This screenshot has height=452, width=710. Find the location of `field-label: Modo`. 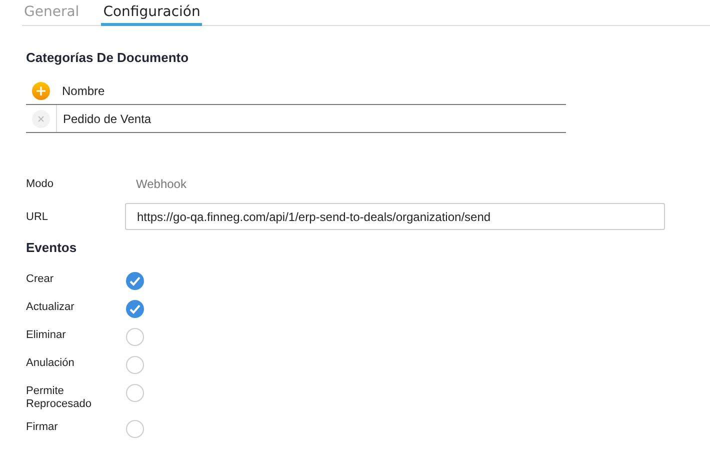

field-label: Modo is located at coordinates (40, 184).